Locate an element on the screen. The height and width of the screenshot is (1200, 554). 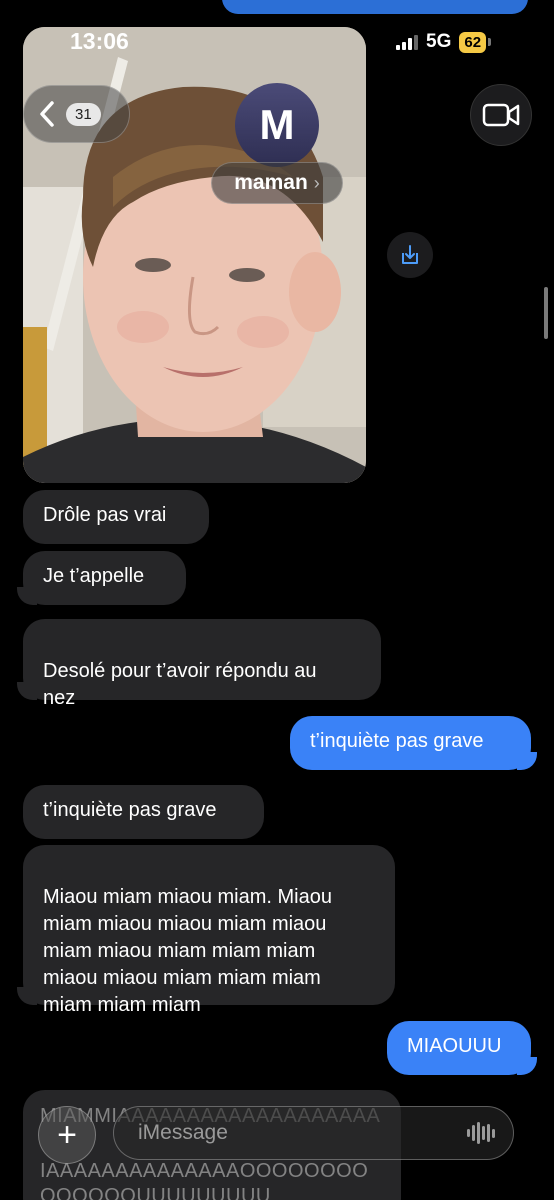
message-bubble-received: Drôle pas vrai is located at coordinates (116, 517).